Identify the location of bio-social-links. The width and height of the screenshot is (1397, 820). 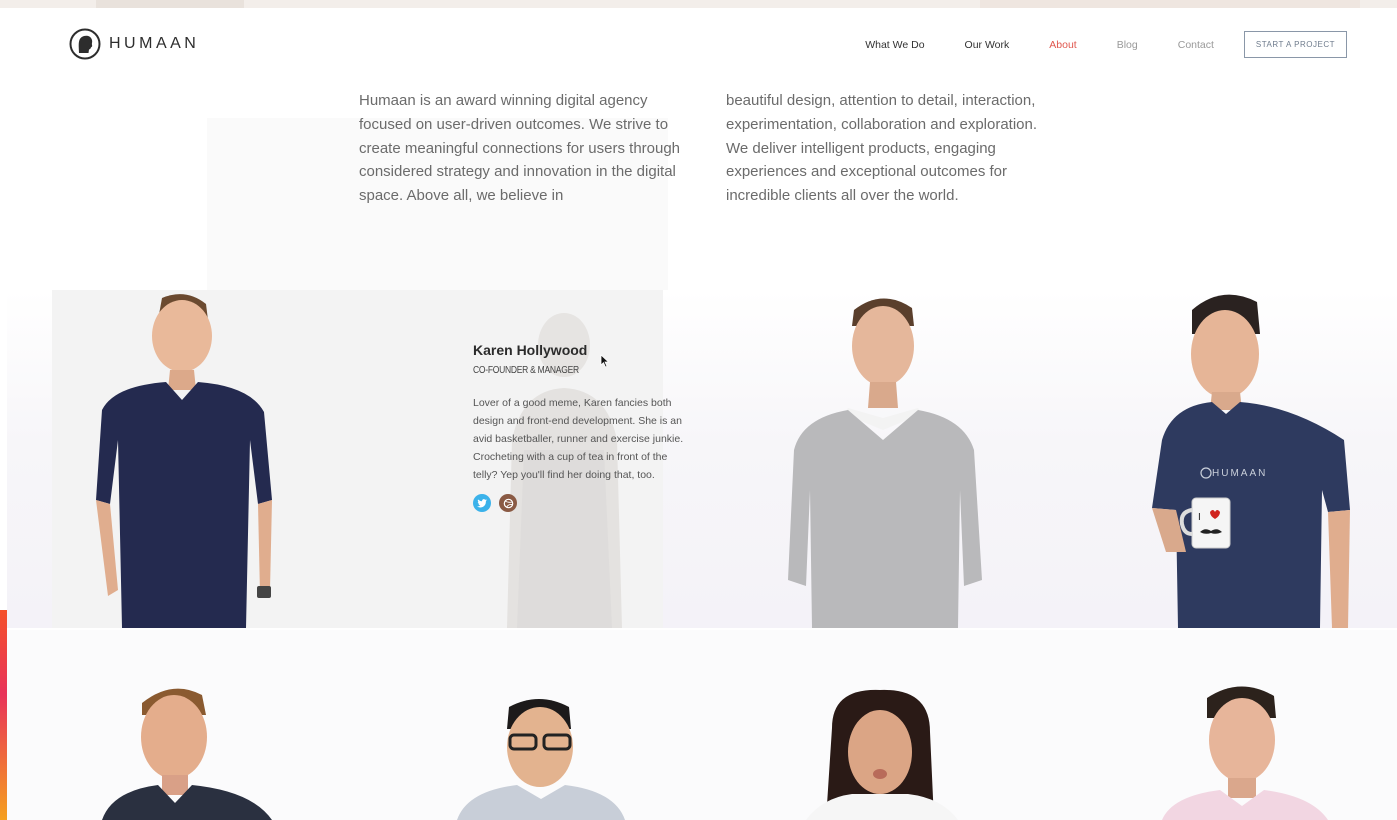
(580, 503).